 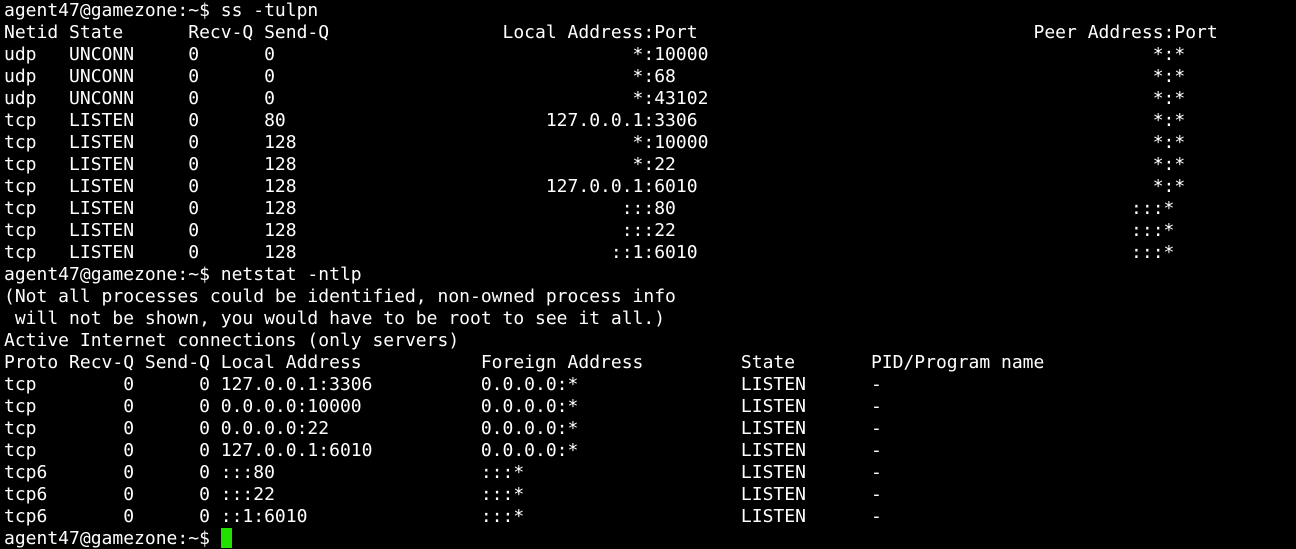 What do you see at coordinates (443, 516) in the screenshot?
I see `netstat-row: tcp6 0 0 ::1:6010 :::* LISTEN -` at bounding box center [443, 516].